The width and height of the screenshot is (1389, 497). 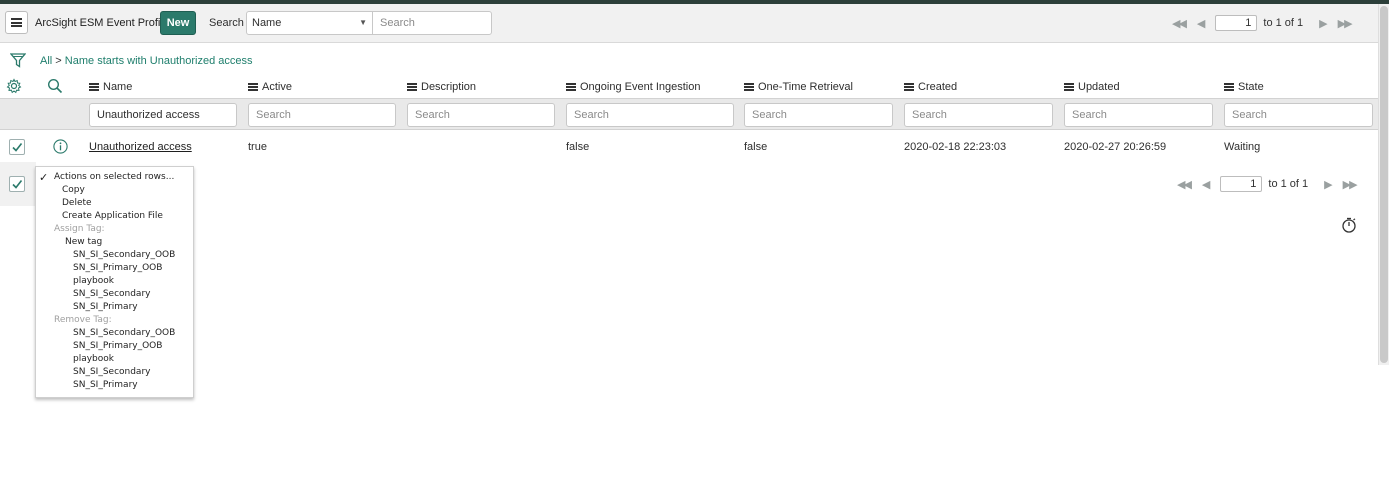 What do you see at coordinates (267, 23) in the screenshot?
I see `search-field-value: Name` at bounding box center [267, 23].